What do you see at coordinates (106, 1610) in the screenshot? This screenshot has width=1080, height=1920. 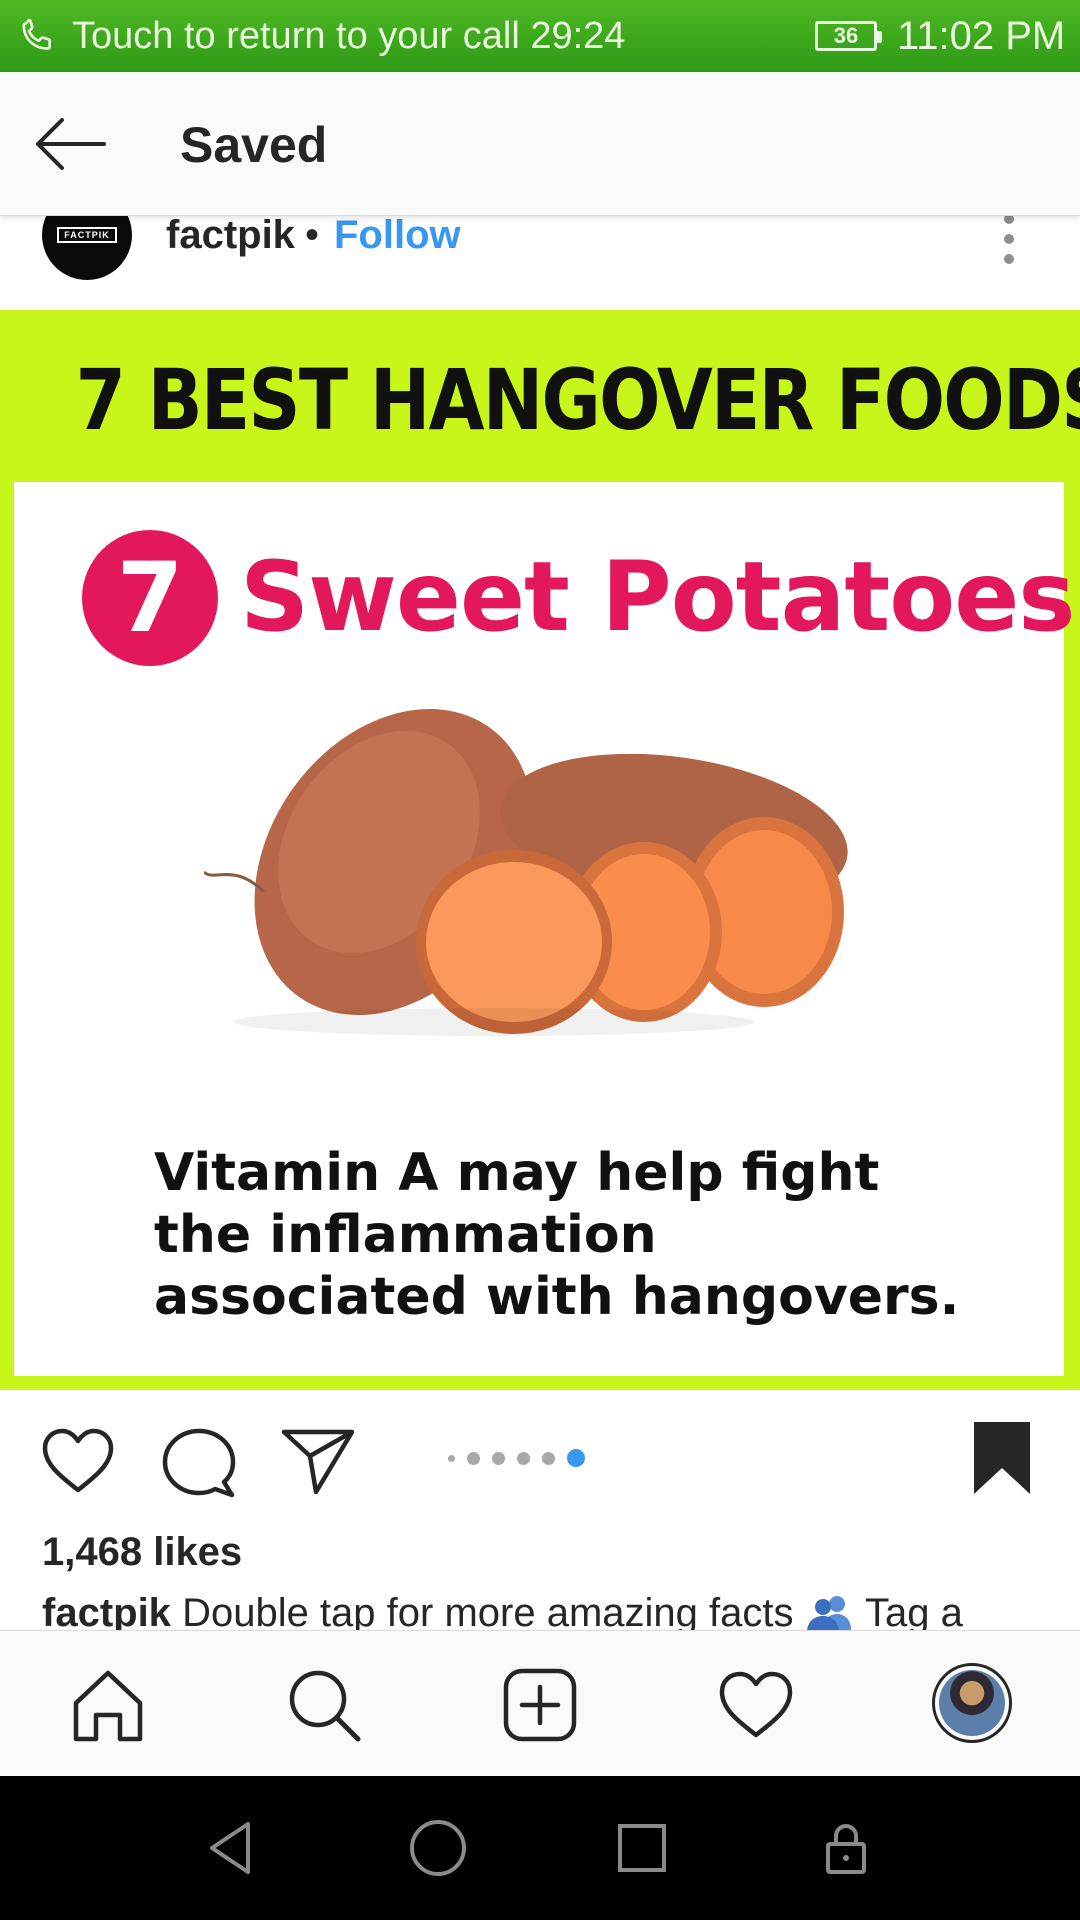 I see `caption-username: factpik` at bounding box center [106, 1610].